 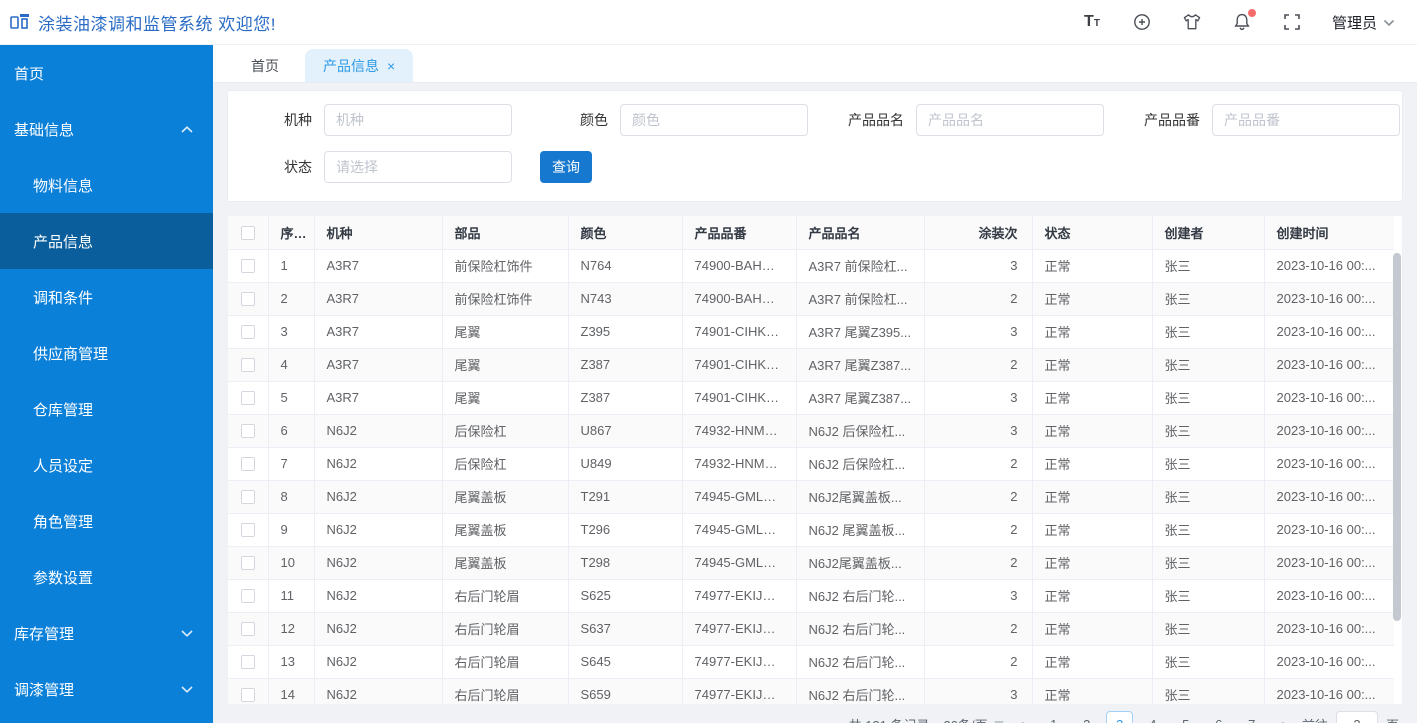 What do you see at coordinates (1120, 717) in the screenshot?
I see `page-number-3: 3` at bounding box center [1120, 717].